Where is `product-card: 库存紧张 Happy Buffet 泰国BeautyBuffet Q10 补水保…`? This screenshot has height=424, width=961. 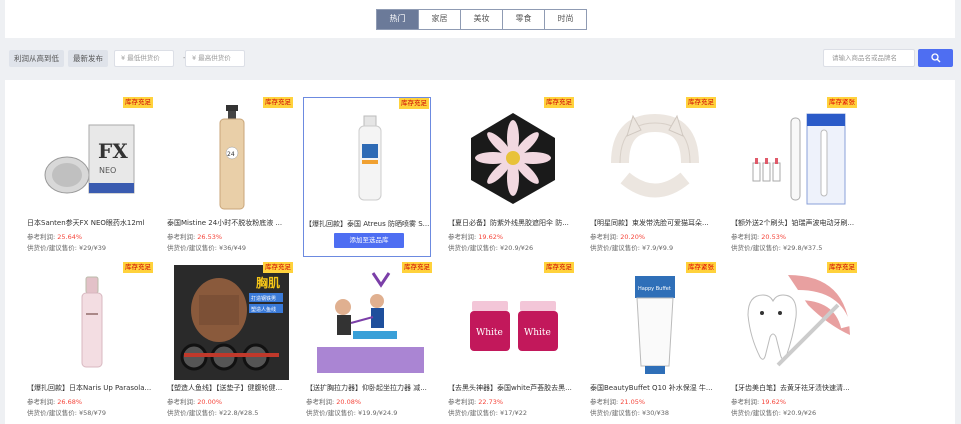
product-card: 库存紧张 Happy Buffet 泰国BeautyBuffet Q10 补水保… is located at coordinates (653, 342).